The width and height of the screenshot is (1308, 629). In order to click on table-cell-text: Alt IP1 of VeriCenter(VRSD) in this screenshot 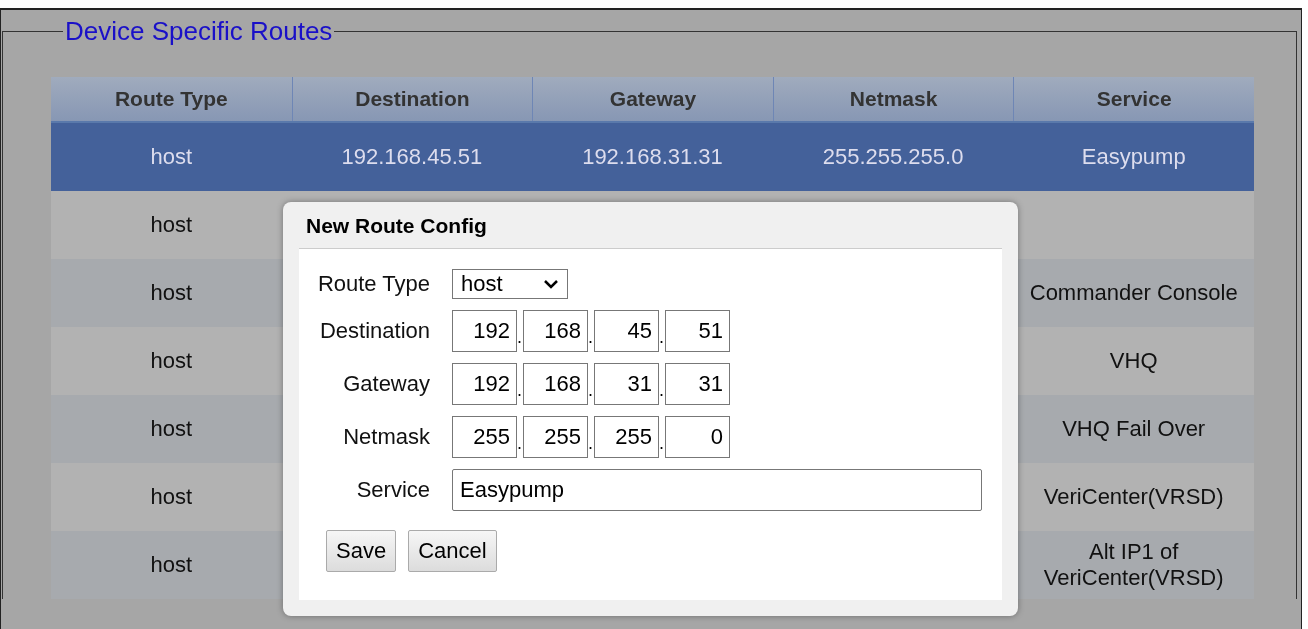, I will do `click(1133, 565)`.